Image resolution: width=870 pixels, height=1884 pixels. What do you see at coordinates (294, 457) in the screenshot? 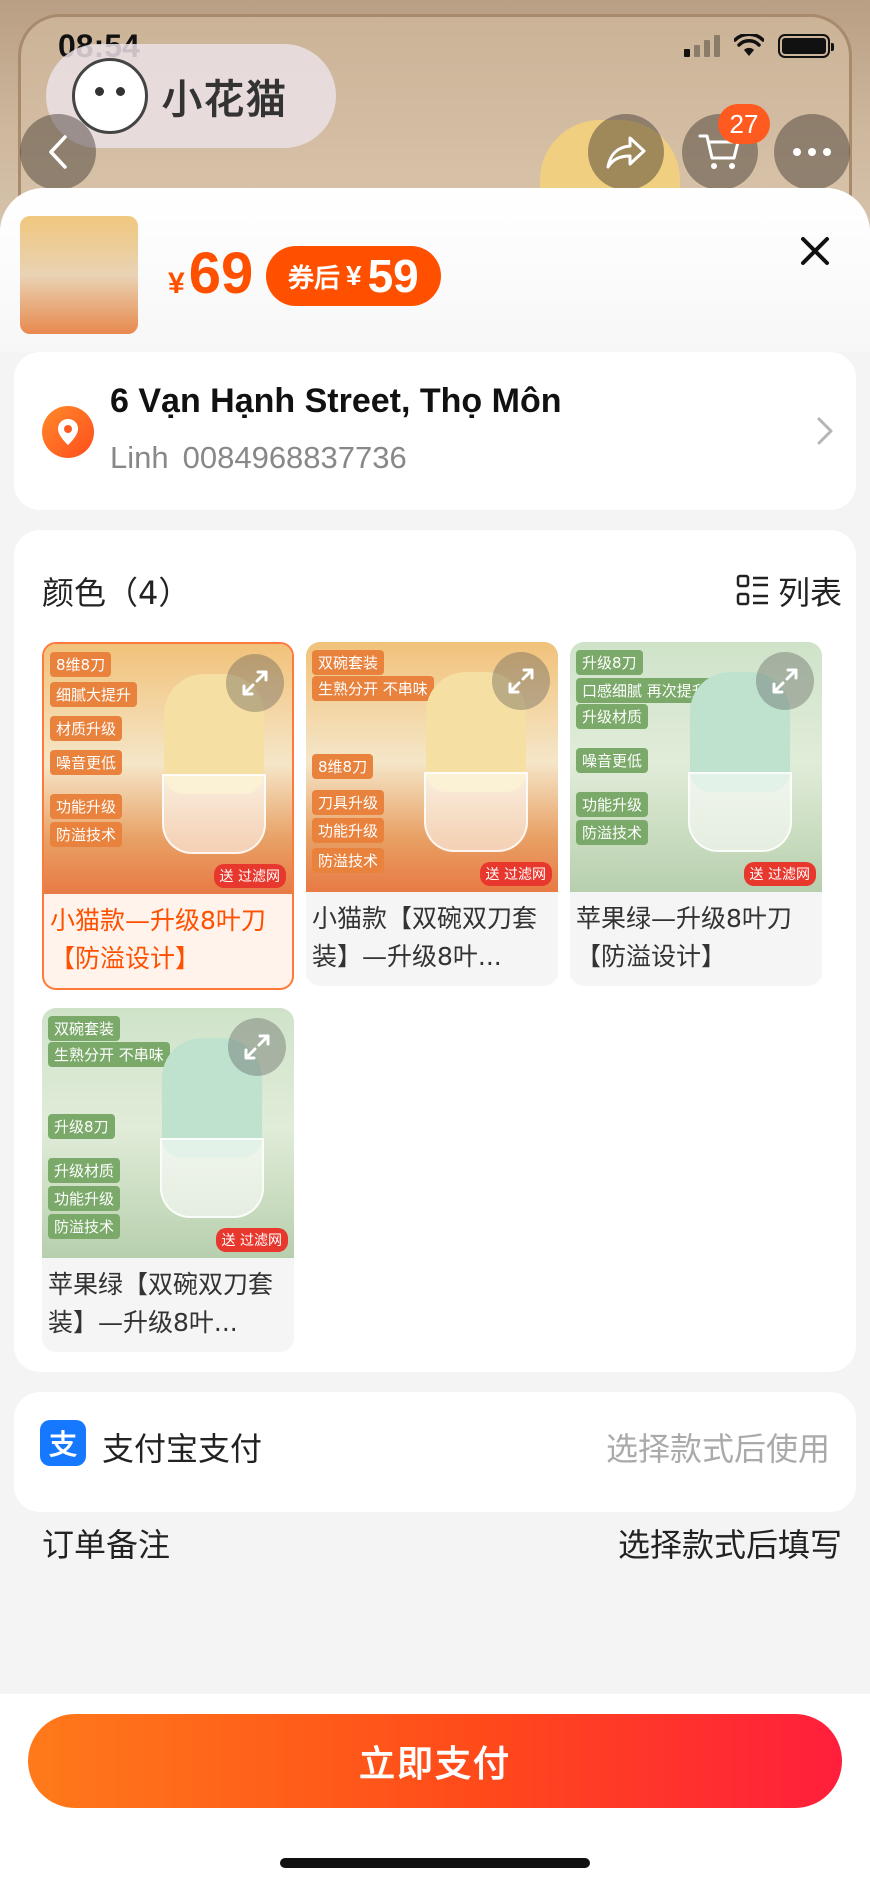
I see `recipient-phone: 0084968837736` at bounding box center [294, 457].